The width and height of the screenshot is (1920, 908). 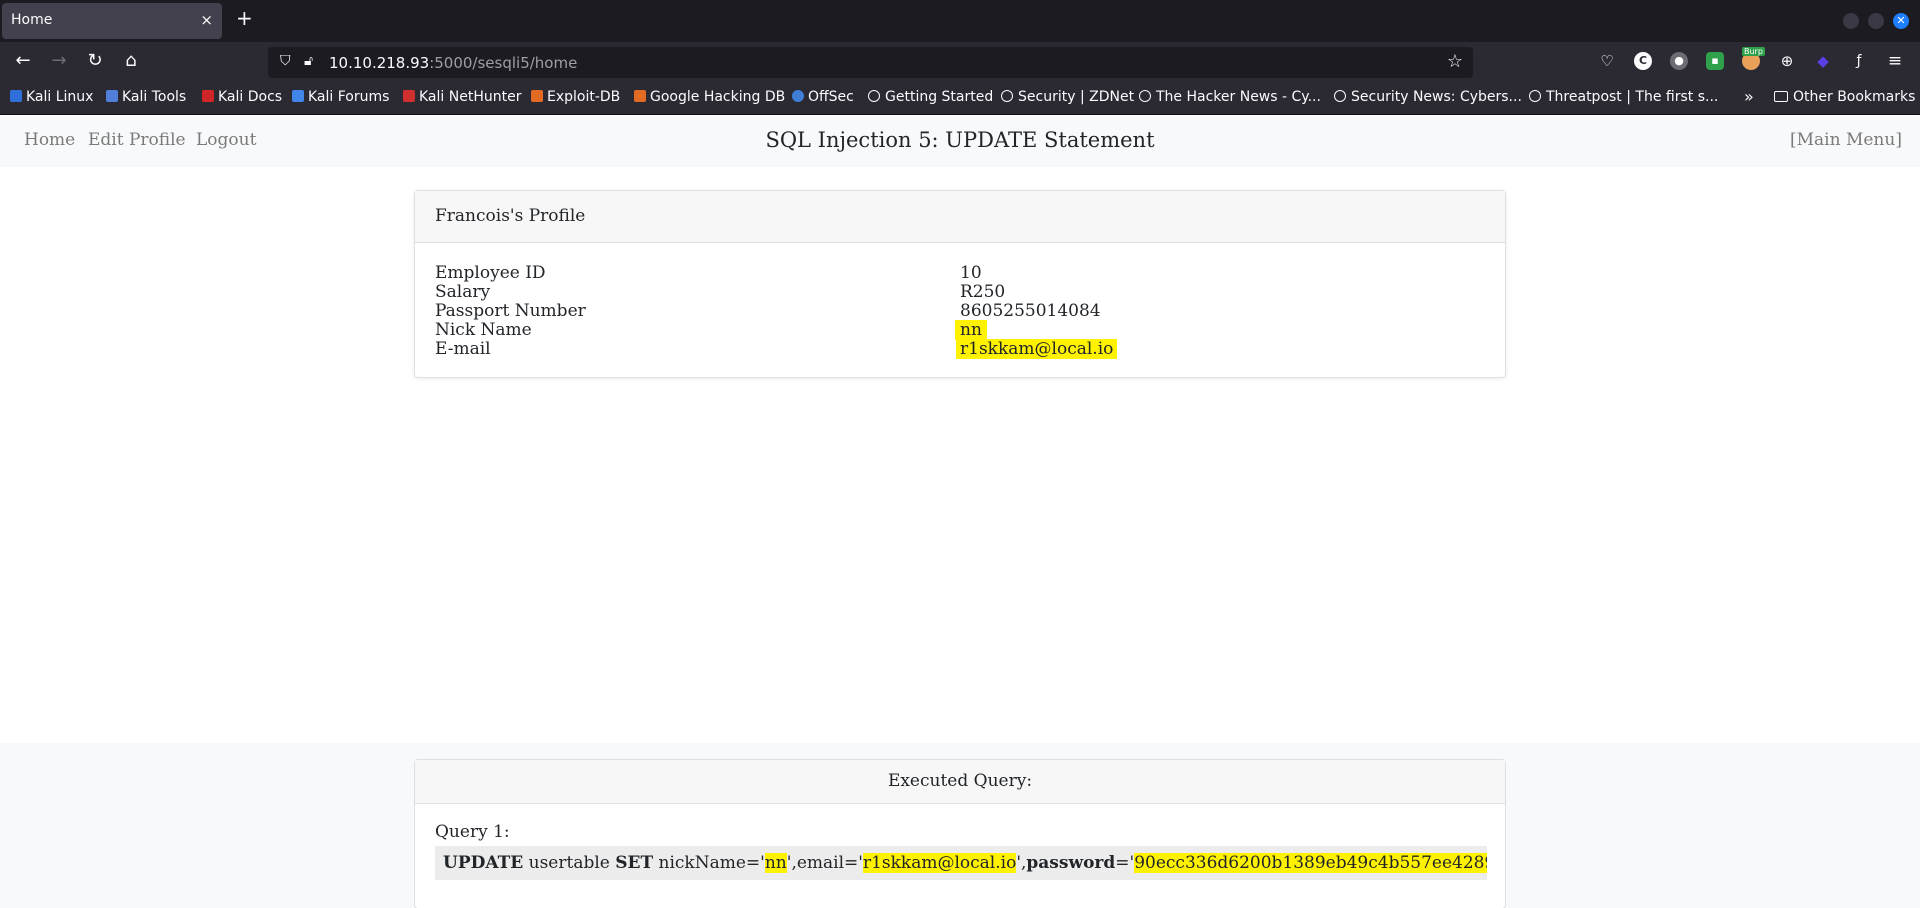 What do you see at coordinates (32, 20) in the screenshot?
I see `tab-title: Home` at bounding box center [32, 20].